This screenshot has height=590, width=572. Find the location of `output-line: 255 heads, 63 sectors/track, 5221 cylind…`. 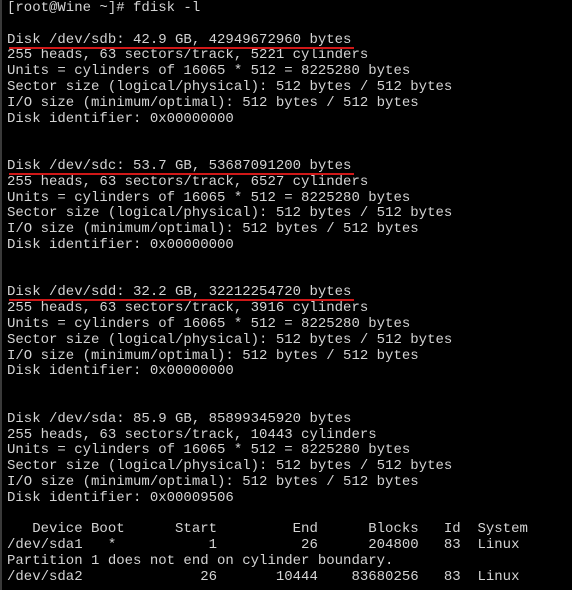

output-line: 255 heads, 63 sectors/track, 5221 cylind… is located at coordinates (188, 55).